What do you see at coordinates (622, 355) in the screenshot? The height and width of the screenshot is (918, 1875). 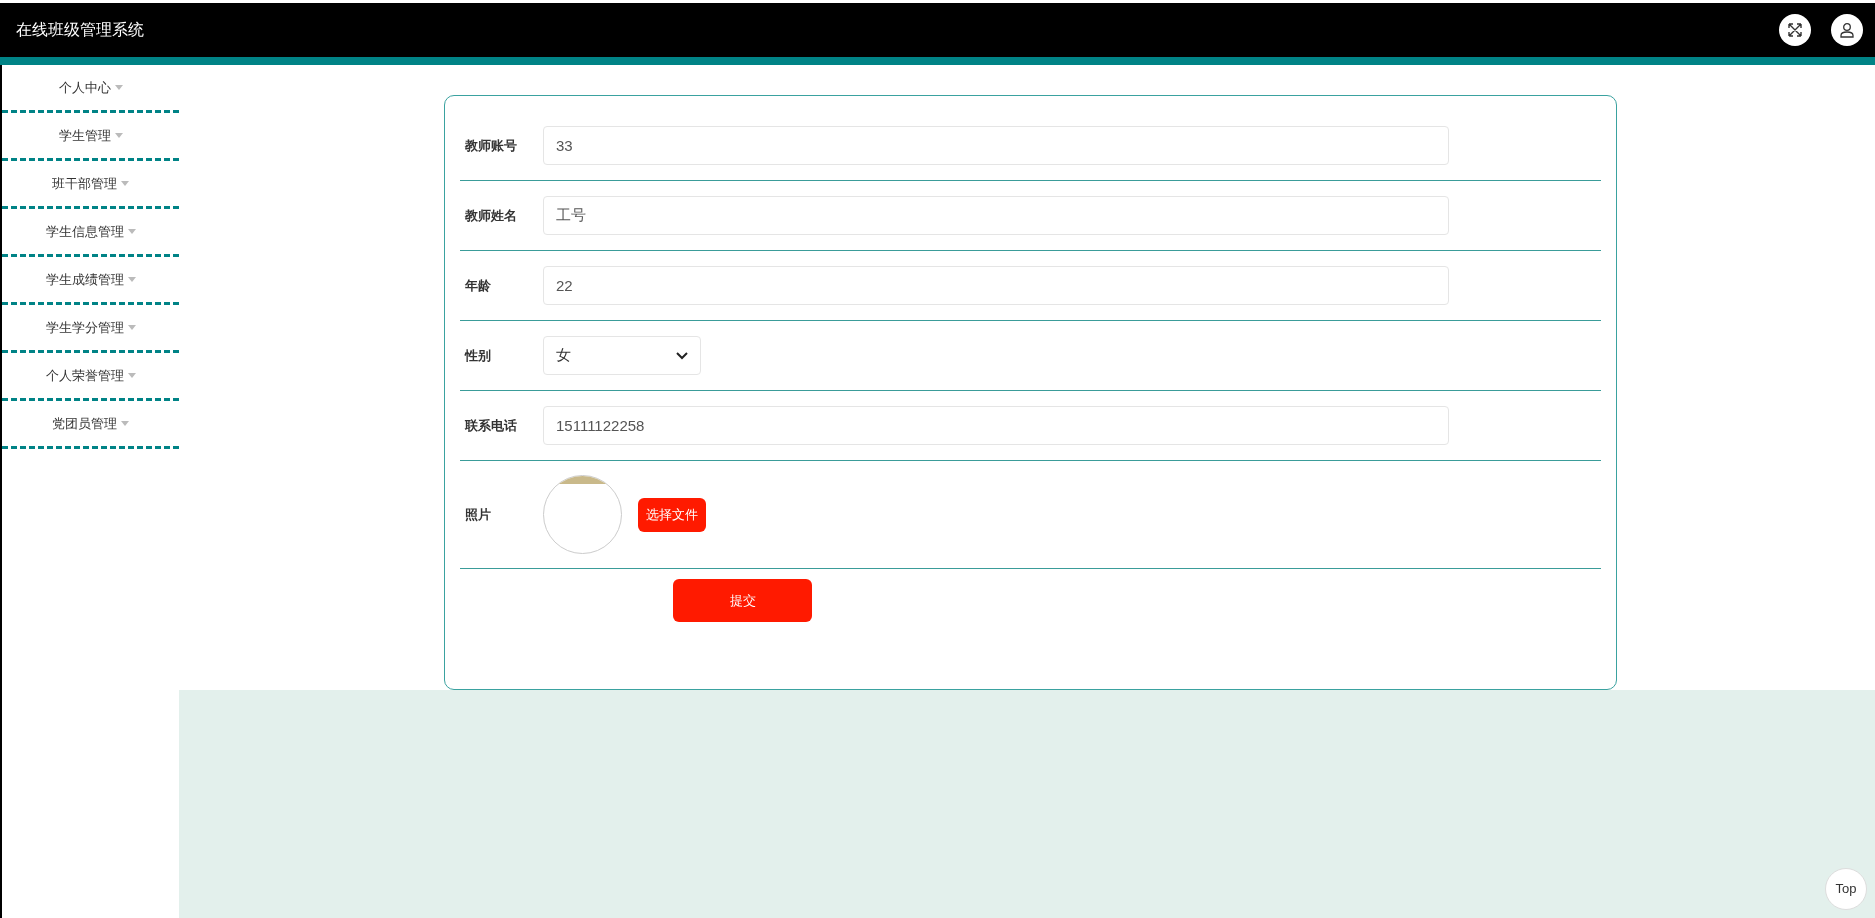 I see `select-field: 女` at bounding box center [622, 355].